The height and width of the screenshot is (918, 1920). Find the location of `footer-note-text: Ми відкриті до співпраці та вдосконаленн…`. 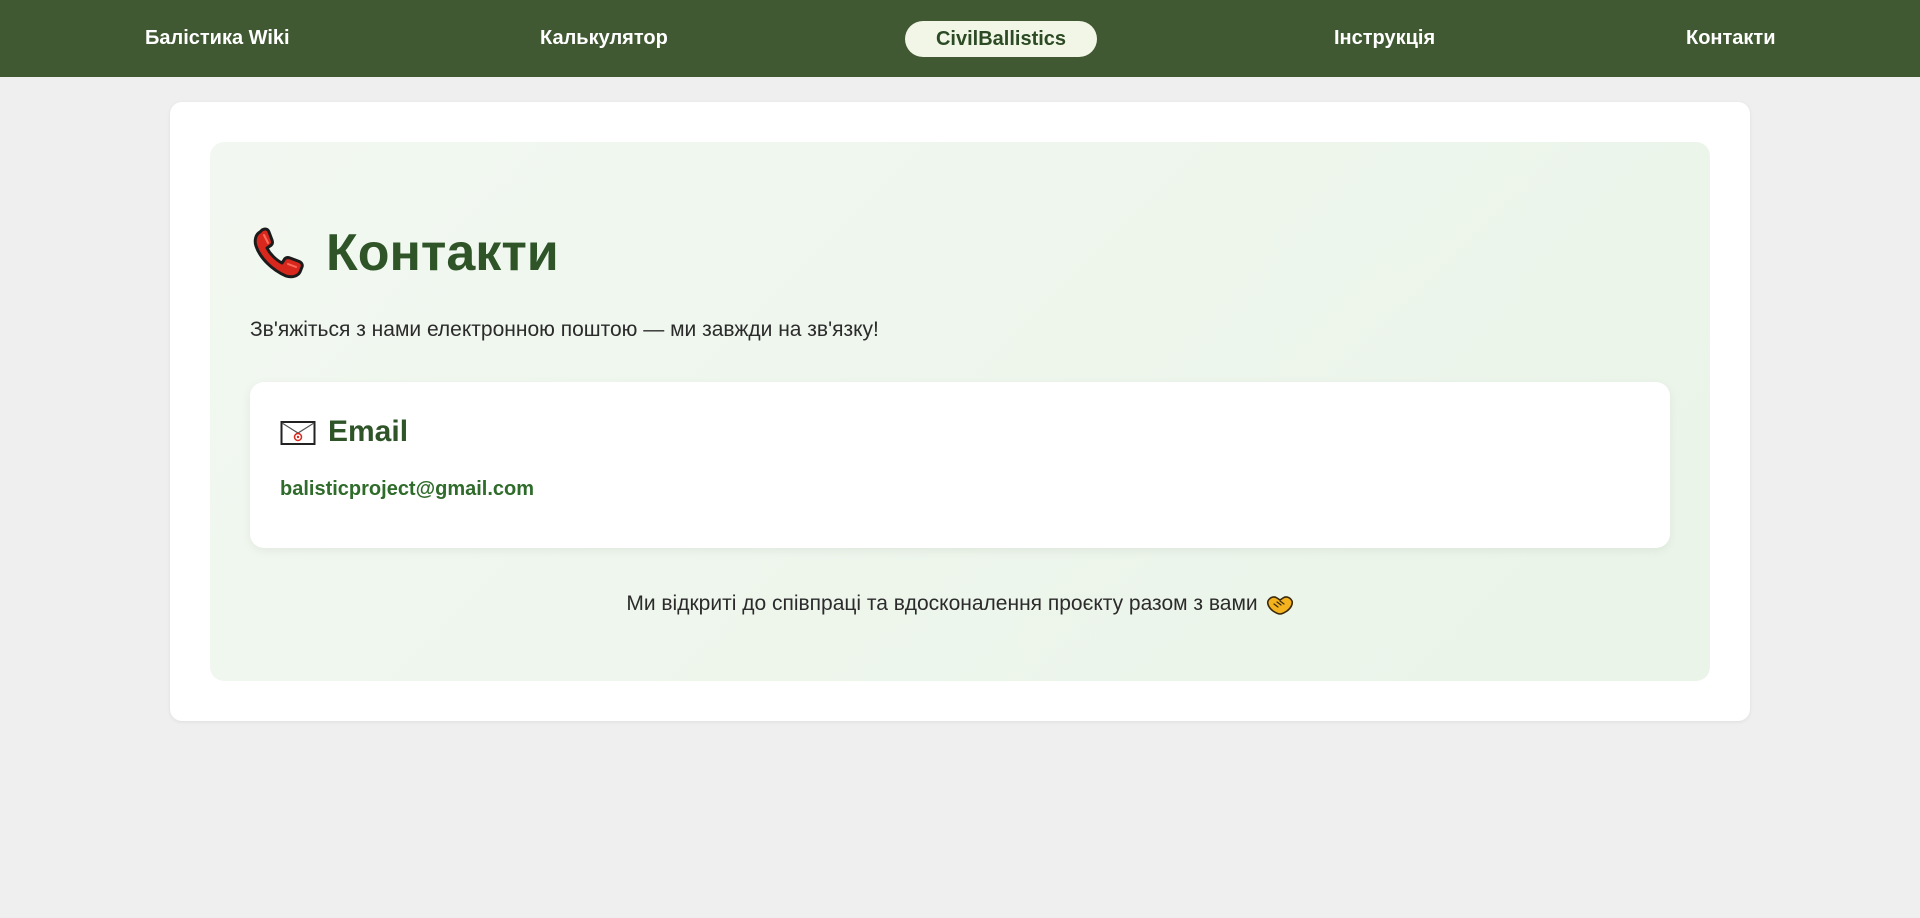

footer-note-text: Ми відкриті до співпраці та вдосконаленн… is located at coordinates (942, 603).